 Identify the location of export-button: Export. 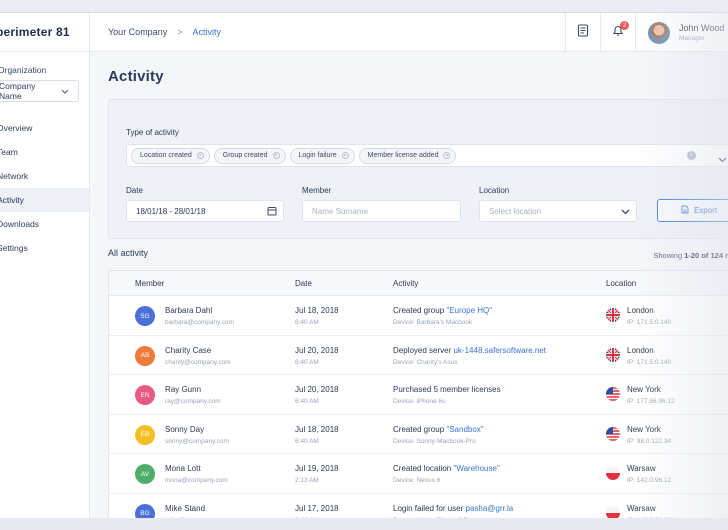
(692, 210).